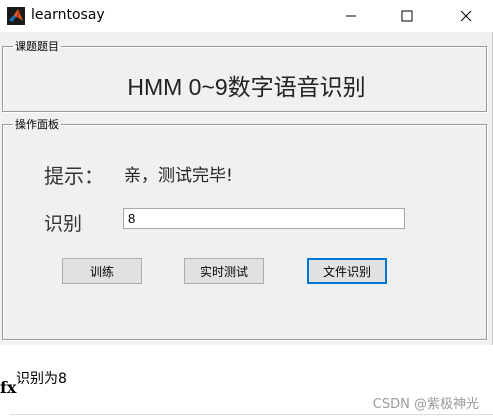 This screenshot has height=419, width=493. What do you see at coordinates (37, 46) in the screenshot?
I see `topic-panel-legend: 课题题目` at bounding box center [37, 46].